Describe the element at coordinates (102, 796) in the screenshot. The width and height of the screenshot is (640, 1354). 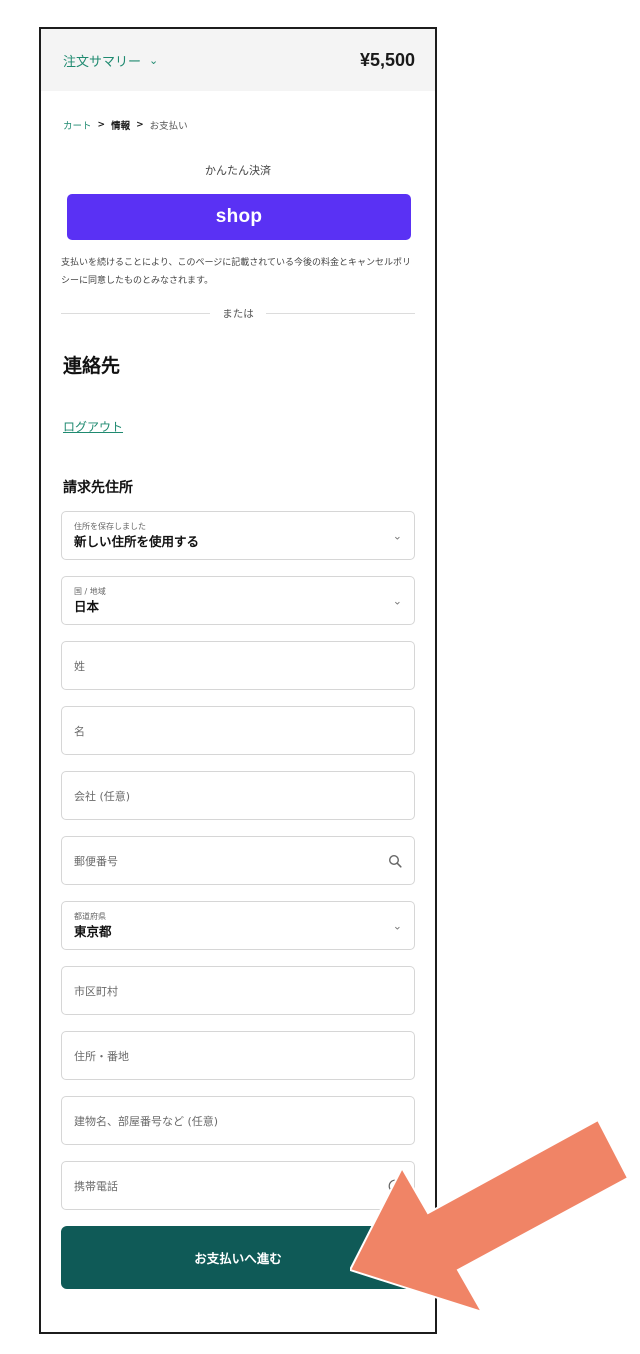
I see `company-placeholder: 会社 (任意)` at that location.